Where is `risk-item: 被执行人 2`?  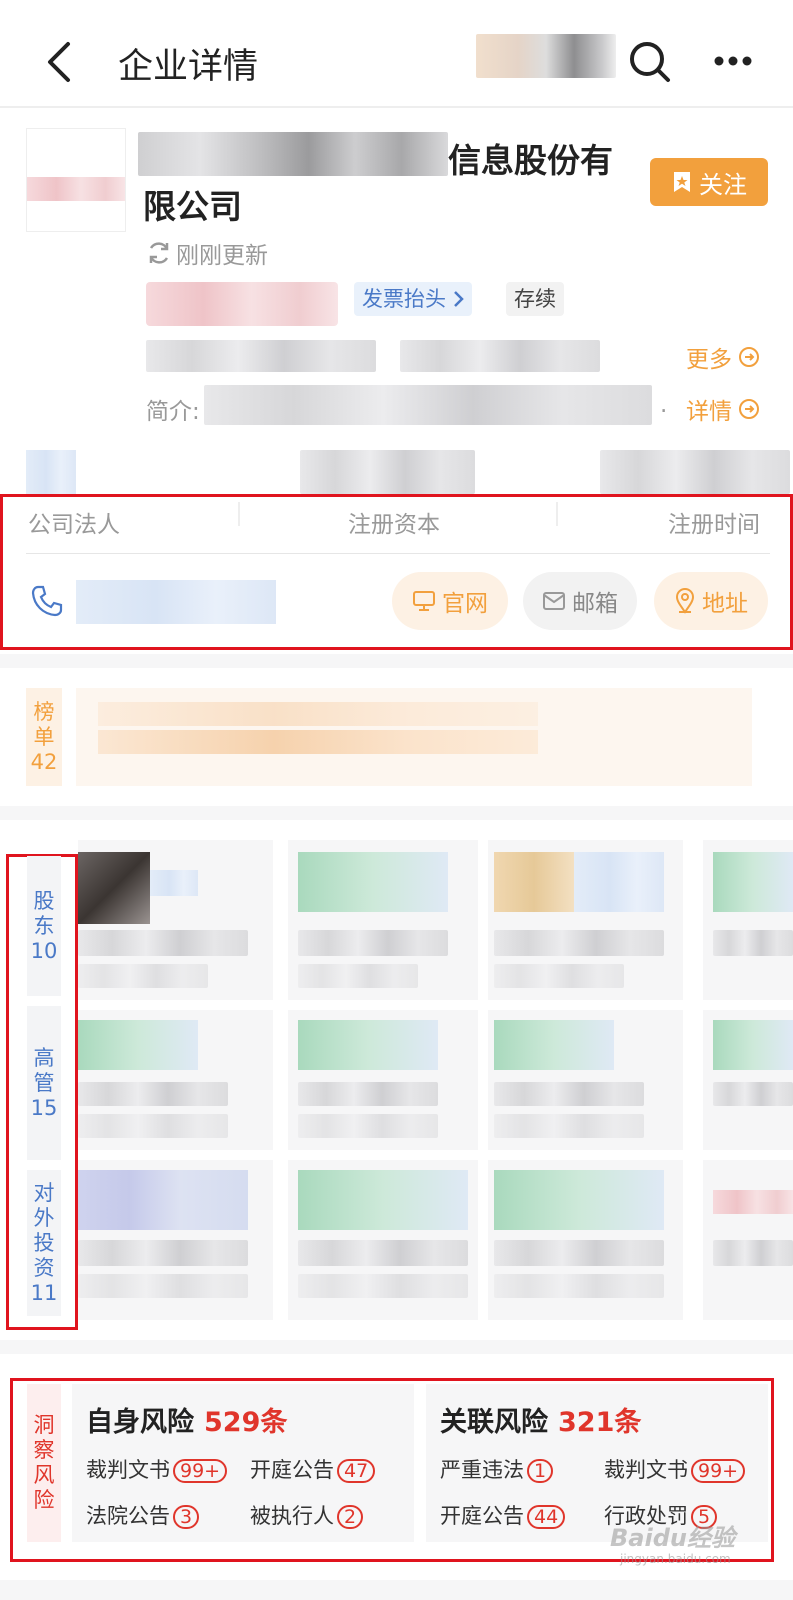 risk-item: 被执行人 2 is located at coordinates (307, 1515).